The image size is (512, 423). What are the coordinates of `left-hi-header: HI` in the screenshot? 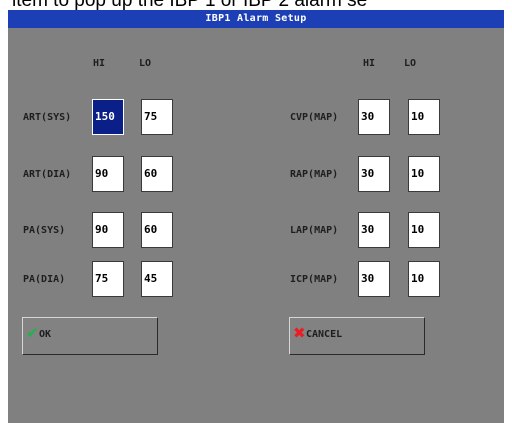 It's located at (99, 63).